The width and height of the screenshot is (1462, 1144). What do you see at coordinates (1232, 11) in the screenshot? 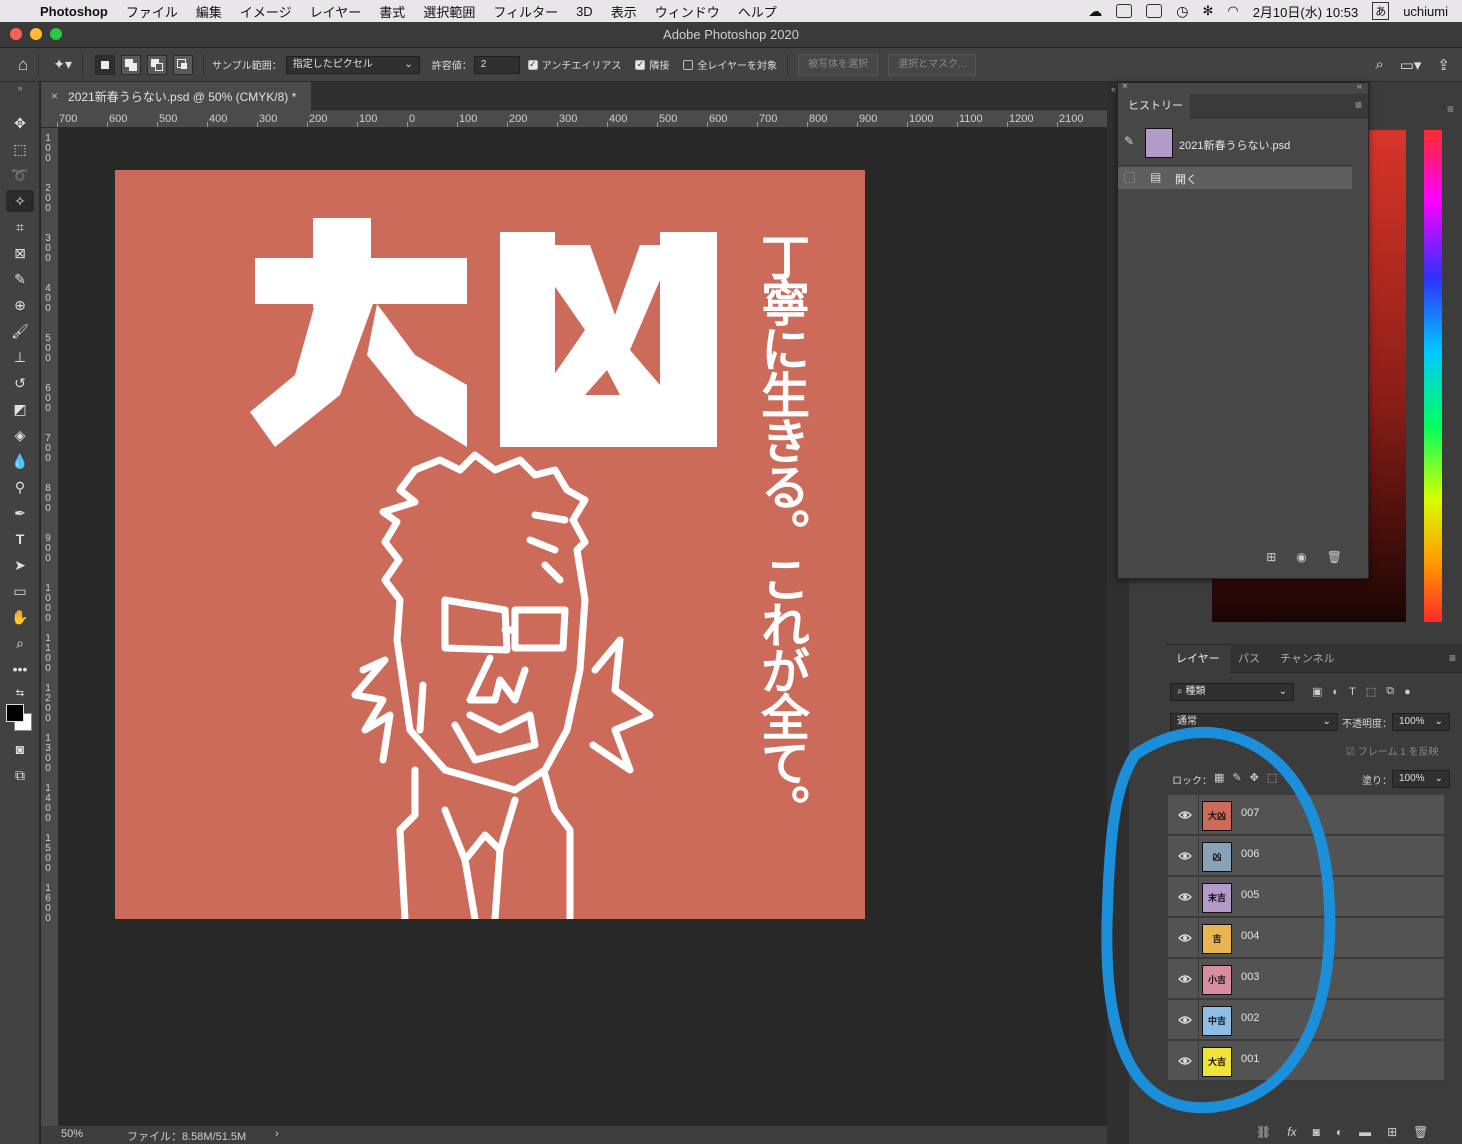
I see `wifi-icon: ◠` at bounding box center [1232, 11].